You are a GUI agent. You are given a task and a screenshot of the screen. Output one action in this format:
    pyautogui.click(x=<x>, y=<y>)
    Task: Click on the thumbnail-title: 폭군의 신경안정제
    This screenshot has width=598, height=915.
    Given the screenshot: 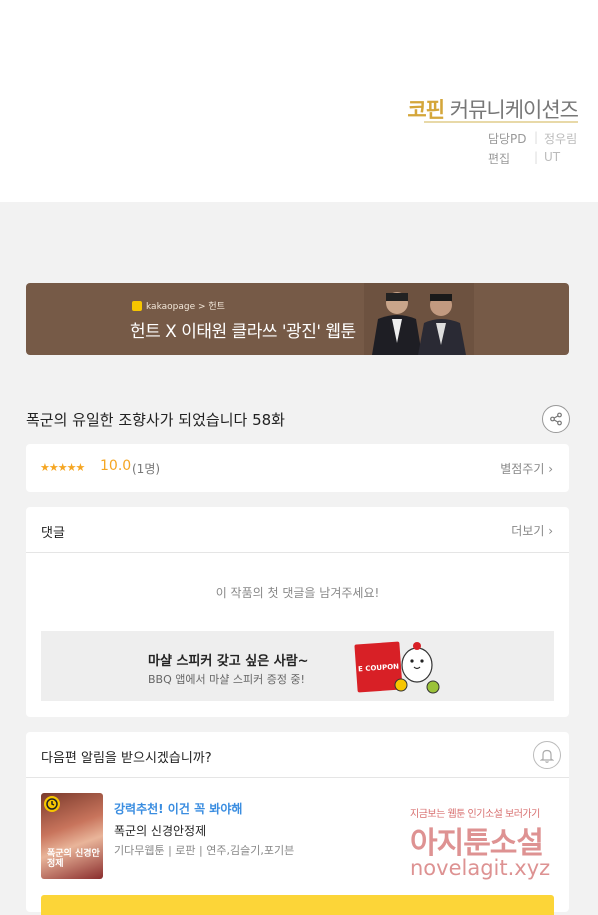 What is the action you would take?
    pyautogui.click(x=73, y=859)
    